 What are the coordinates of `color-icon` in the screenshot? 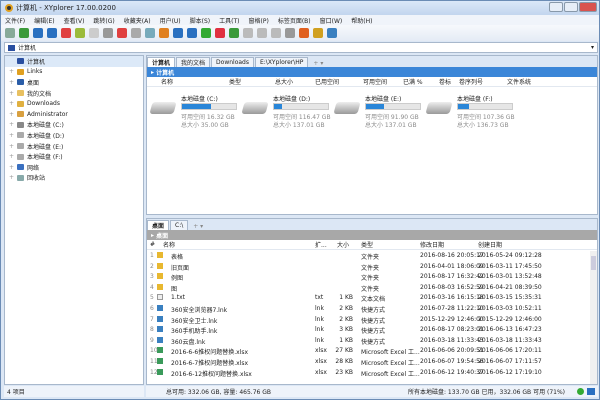 It's located at (290, 33).